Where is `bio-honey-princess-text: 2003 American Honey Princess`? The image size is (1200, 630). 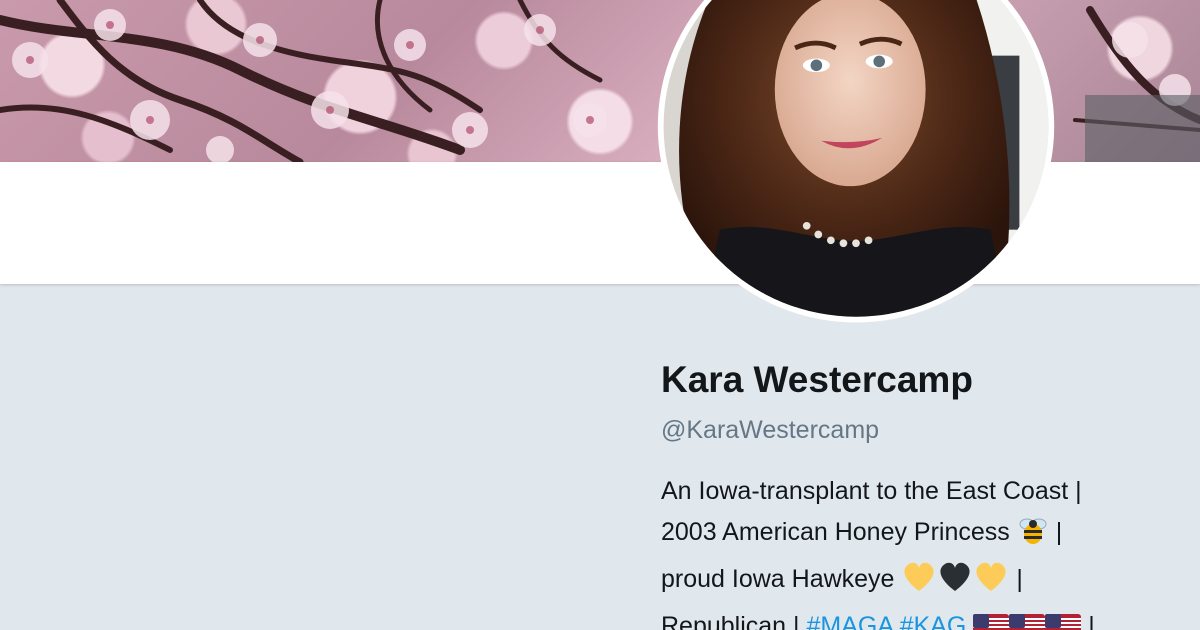
bio-honey-princess-text: 2003 American Honey Princess is located at coordinates (835, 532).